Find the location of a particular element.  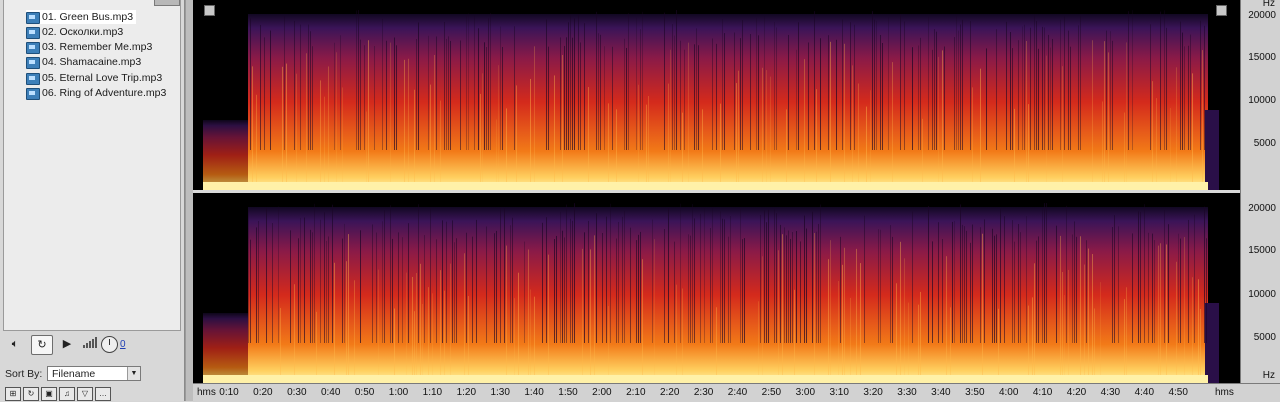

time-tick-label: 4:10 is located at coordinates (1042, 392).